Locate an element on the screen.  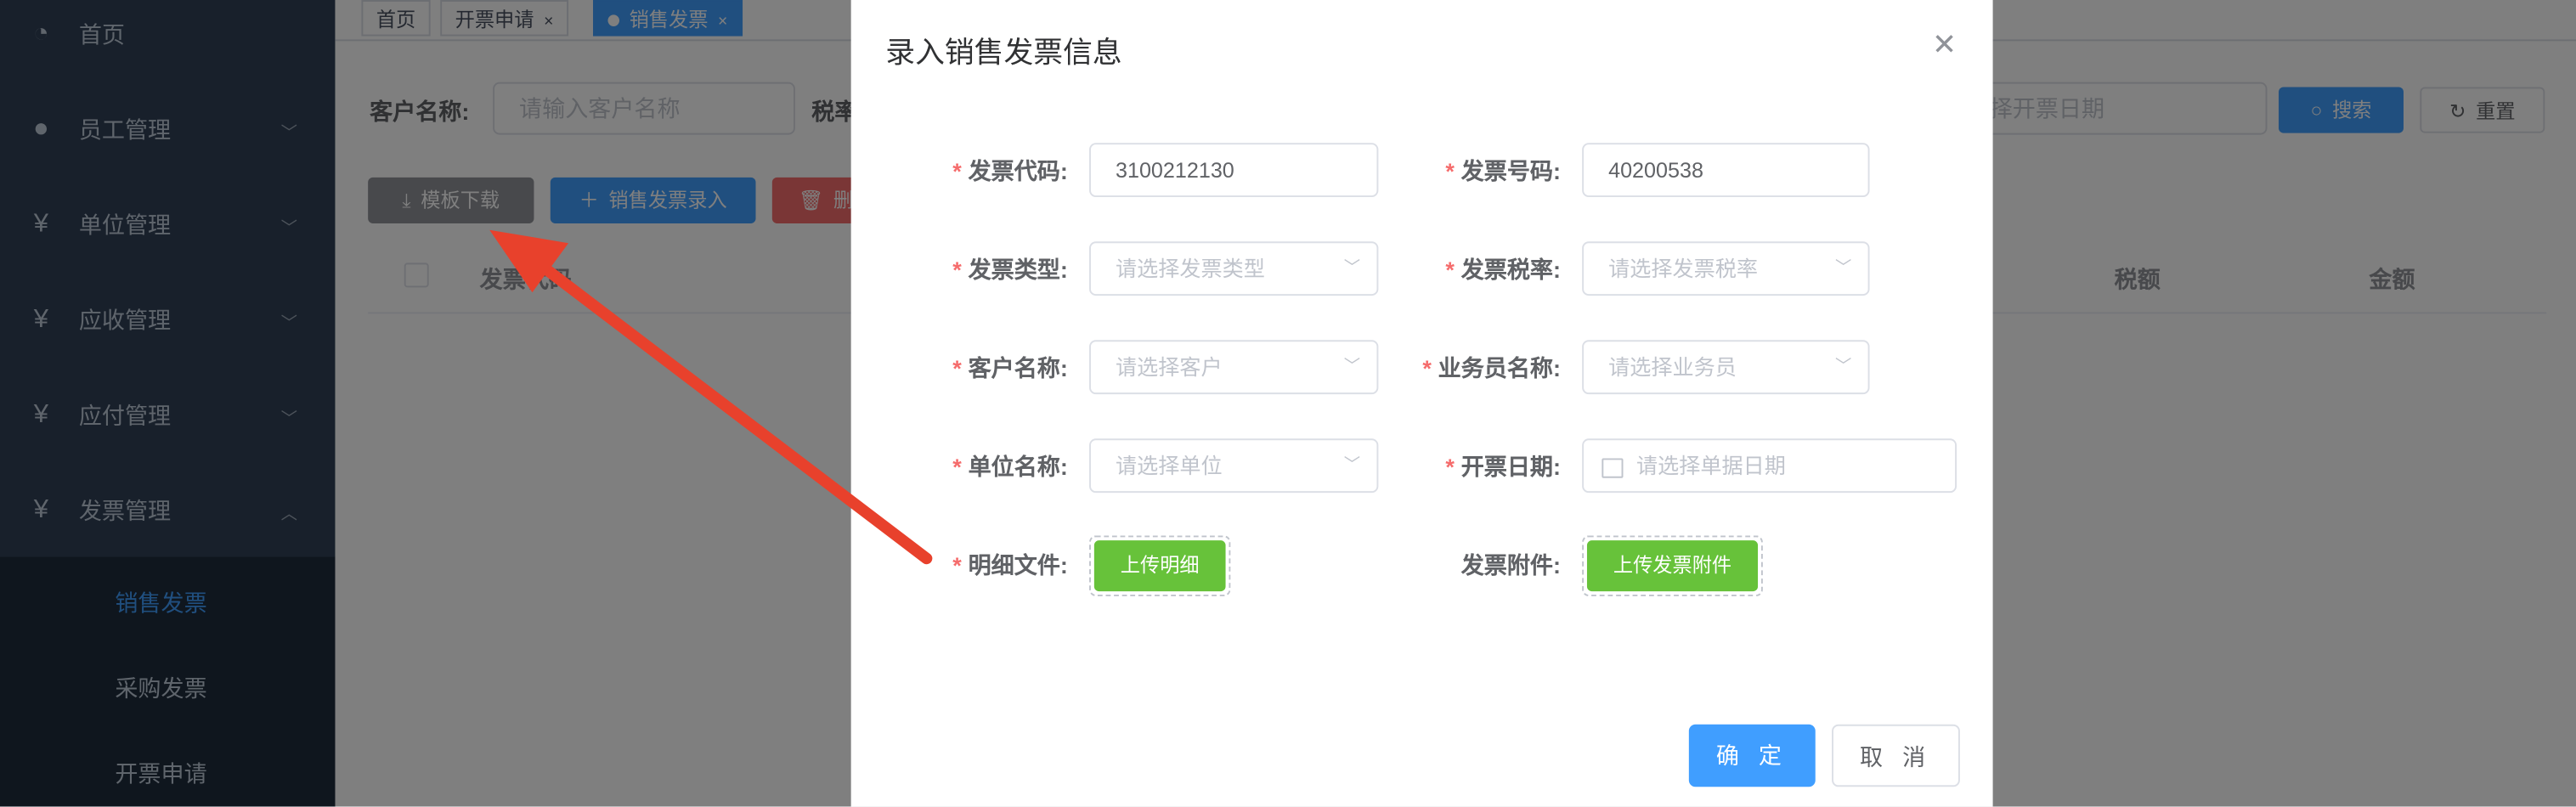
annotation-arrow-shaft is located at coordinates (728, 407).